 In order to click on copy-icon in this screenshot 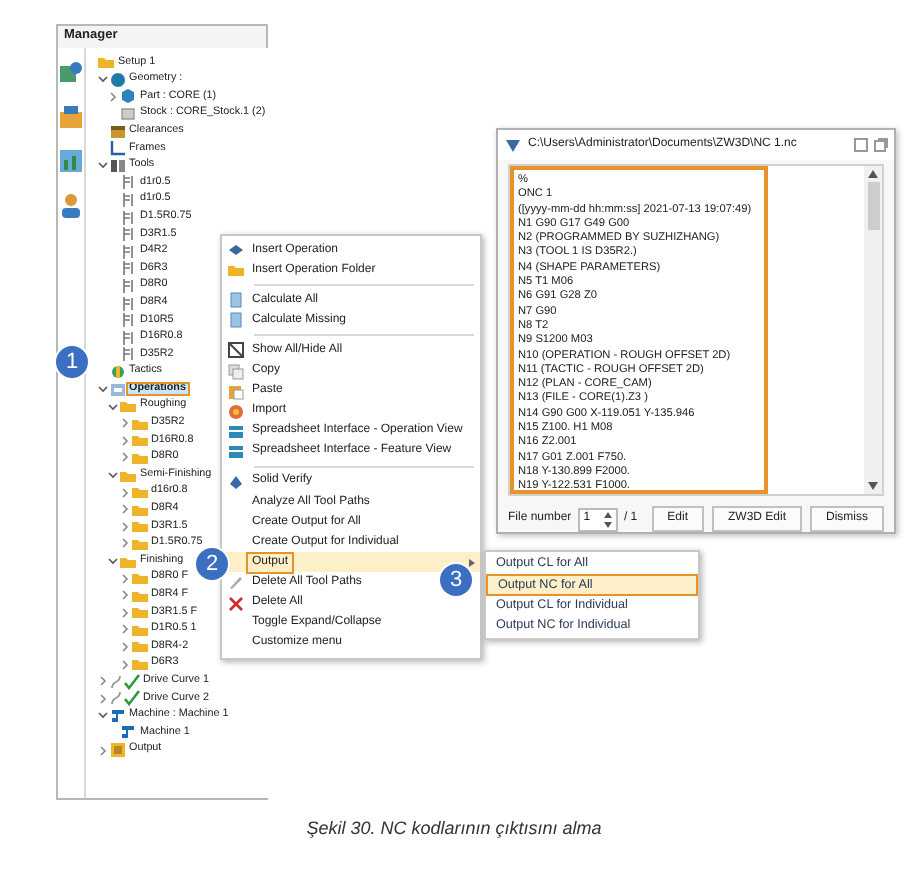, I will do `click(236, 371)`.